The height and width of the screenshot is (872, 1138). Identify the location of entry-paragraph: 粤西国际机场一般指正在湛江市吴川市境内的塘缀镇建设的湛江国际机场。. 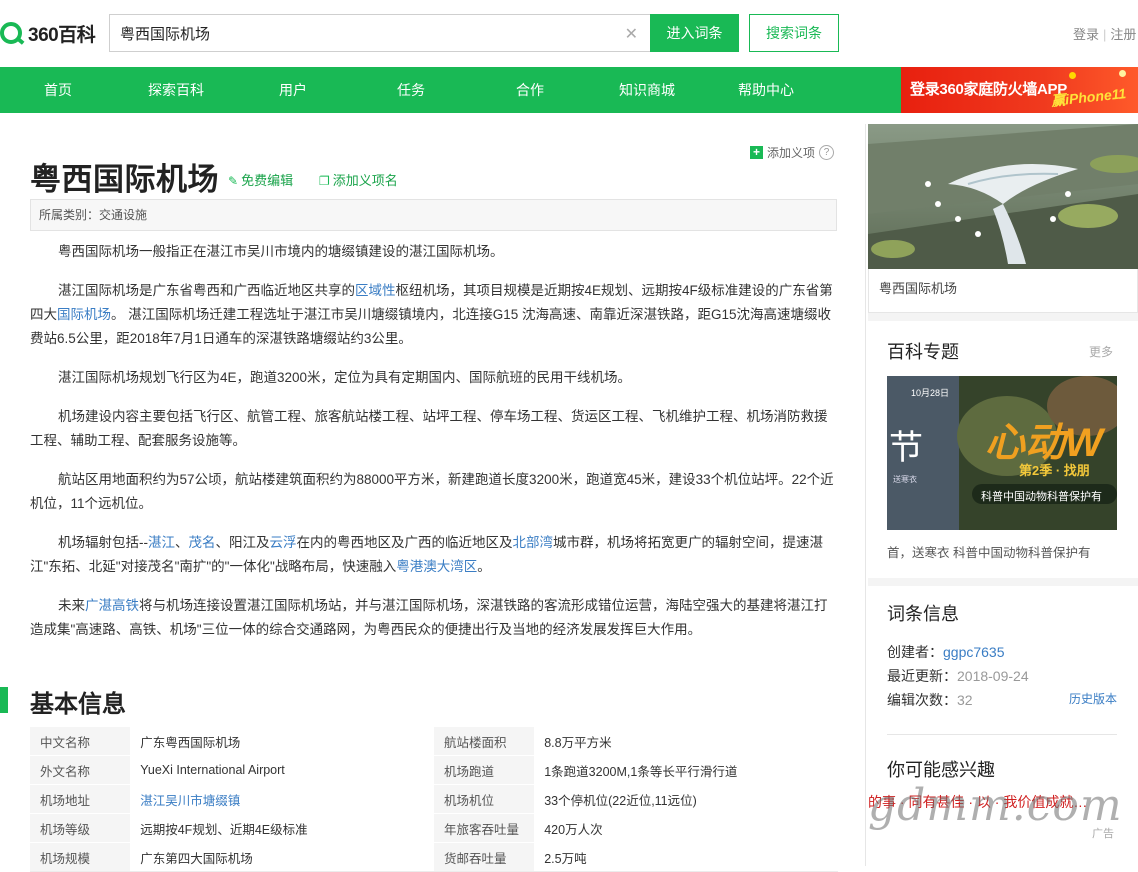
(433, 252).